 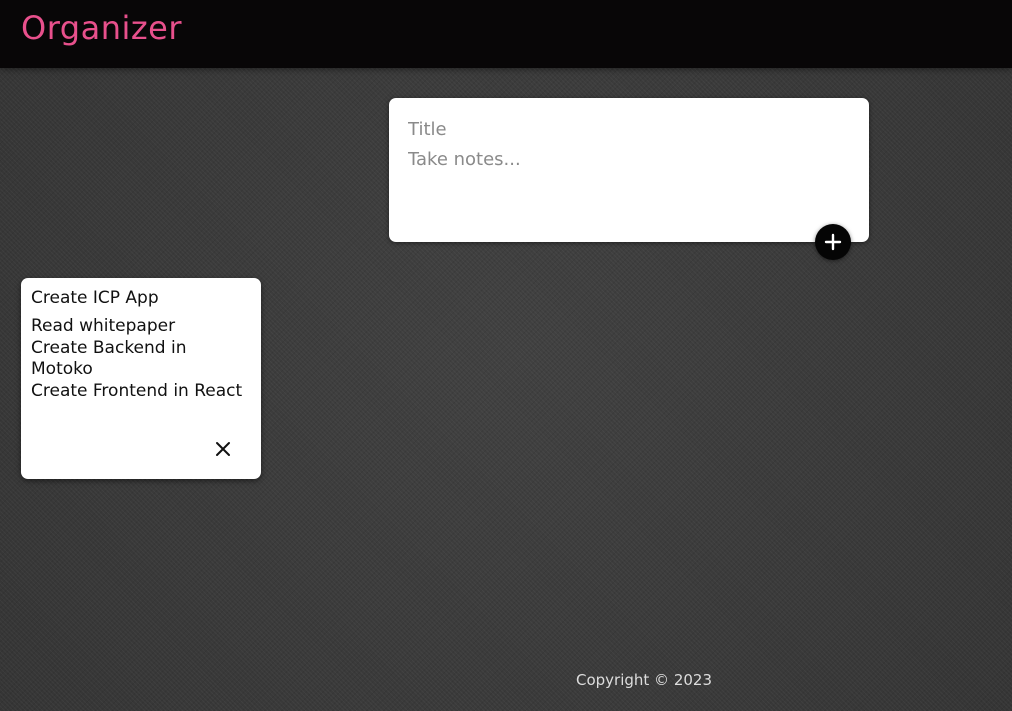 What do you see at coordinates (95, 298) in the screenshot?
I see `note-title: Create ICP App` at bounding box center [95, 298].